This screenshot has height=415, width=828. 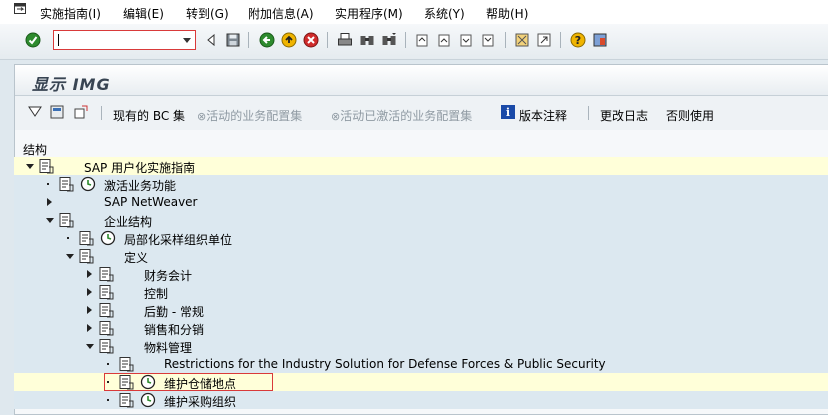 I want to click on system-menu-icon, so click(x=20, y=8).